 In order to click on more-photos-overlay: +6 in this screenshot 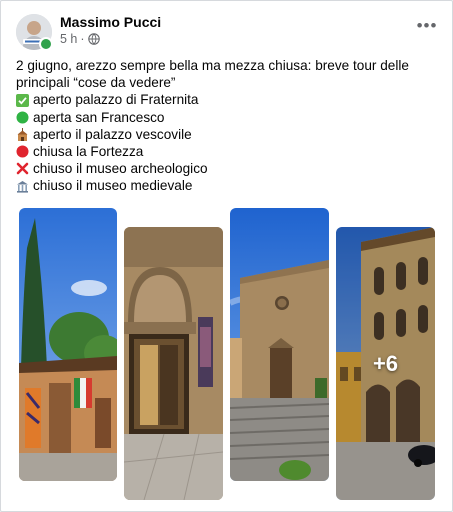, I will do `click(385, 363)`.